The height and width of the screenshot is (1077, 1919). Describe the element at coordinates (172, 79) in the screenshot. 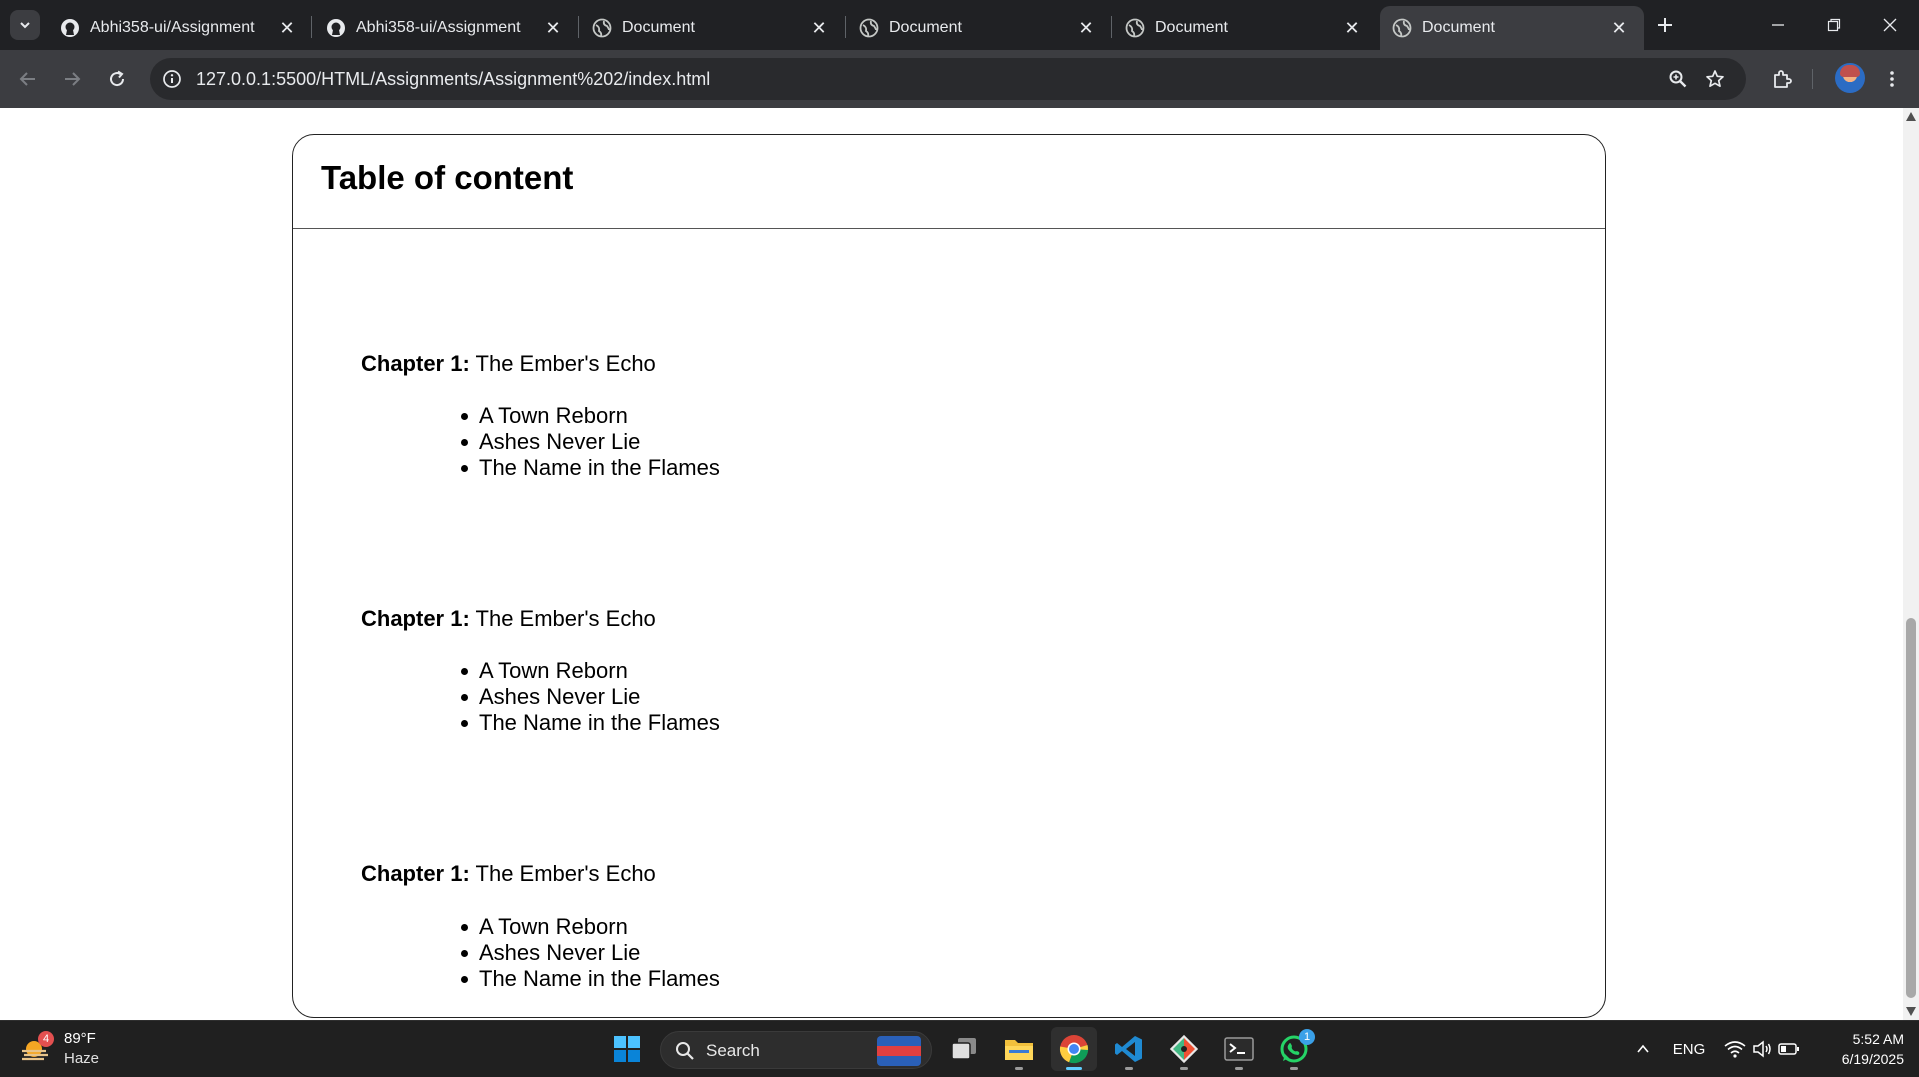

I see `site-info-icon` at that location.